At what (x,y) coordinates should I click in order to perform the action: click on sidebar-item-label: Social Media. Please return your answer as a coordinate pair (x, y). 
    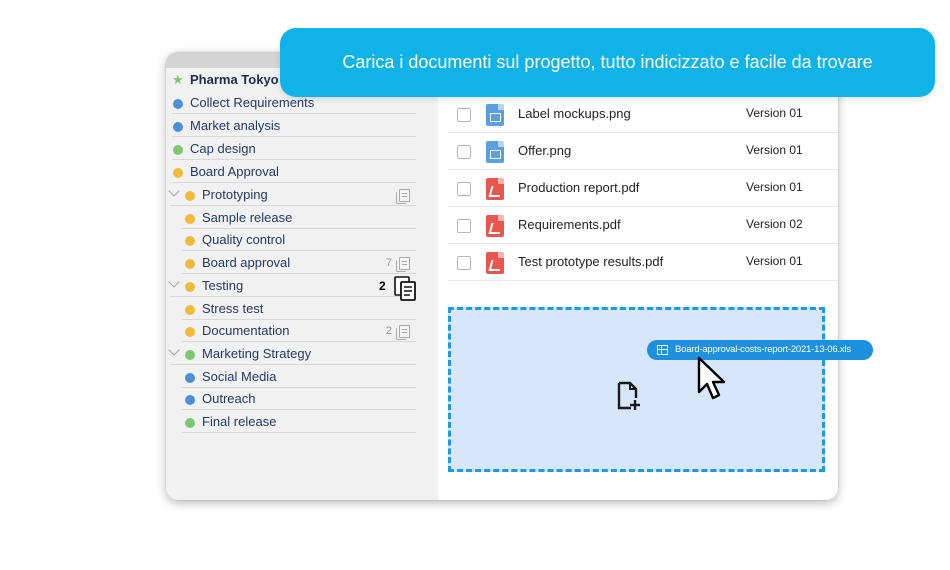
    Looking at the image, I should click on (239, 376).